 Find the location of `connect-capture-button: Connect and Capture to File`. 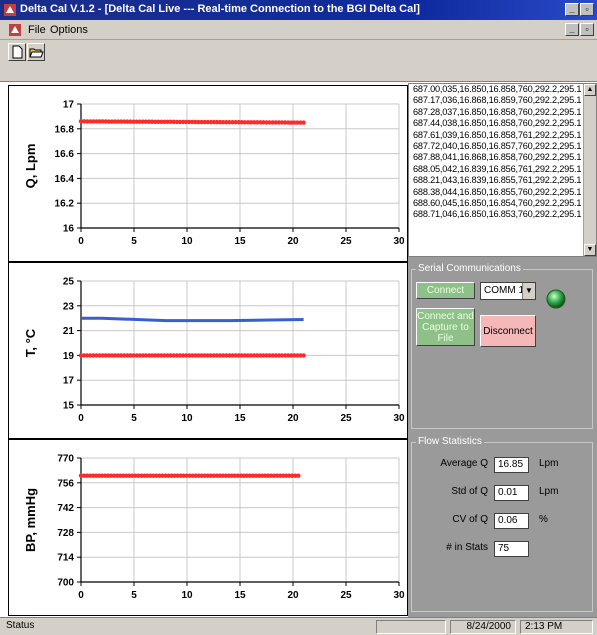

connect-capture-button: Connect and Capture to File is located at coordinates (445, 327).